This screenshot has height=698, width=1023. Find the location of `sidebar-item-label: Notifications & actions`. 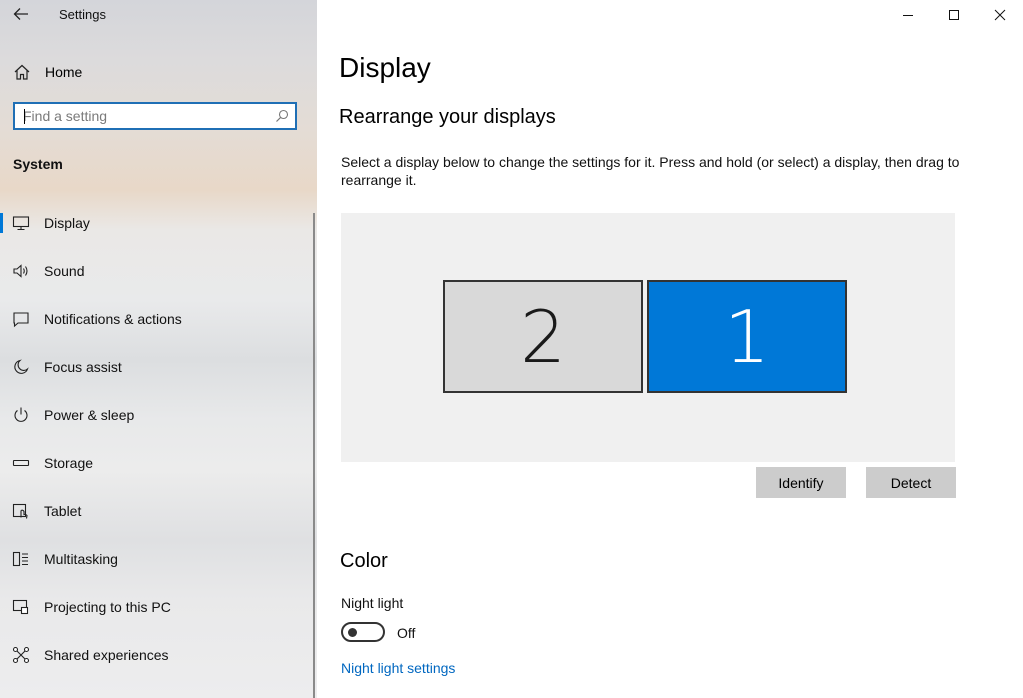

sidebar-item-label: Notifications & actions is located at coordinates (113, 319).